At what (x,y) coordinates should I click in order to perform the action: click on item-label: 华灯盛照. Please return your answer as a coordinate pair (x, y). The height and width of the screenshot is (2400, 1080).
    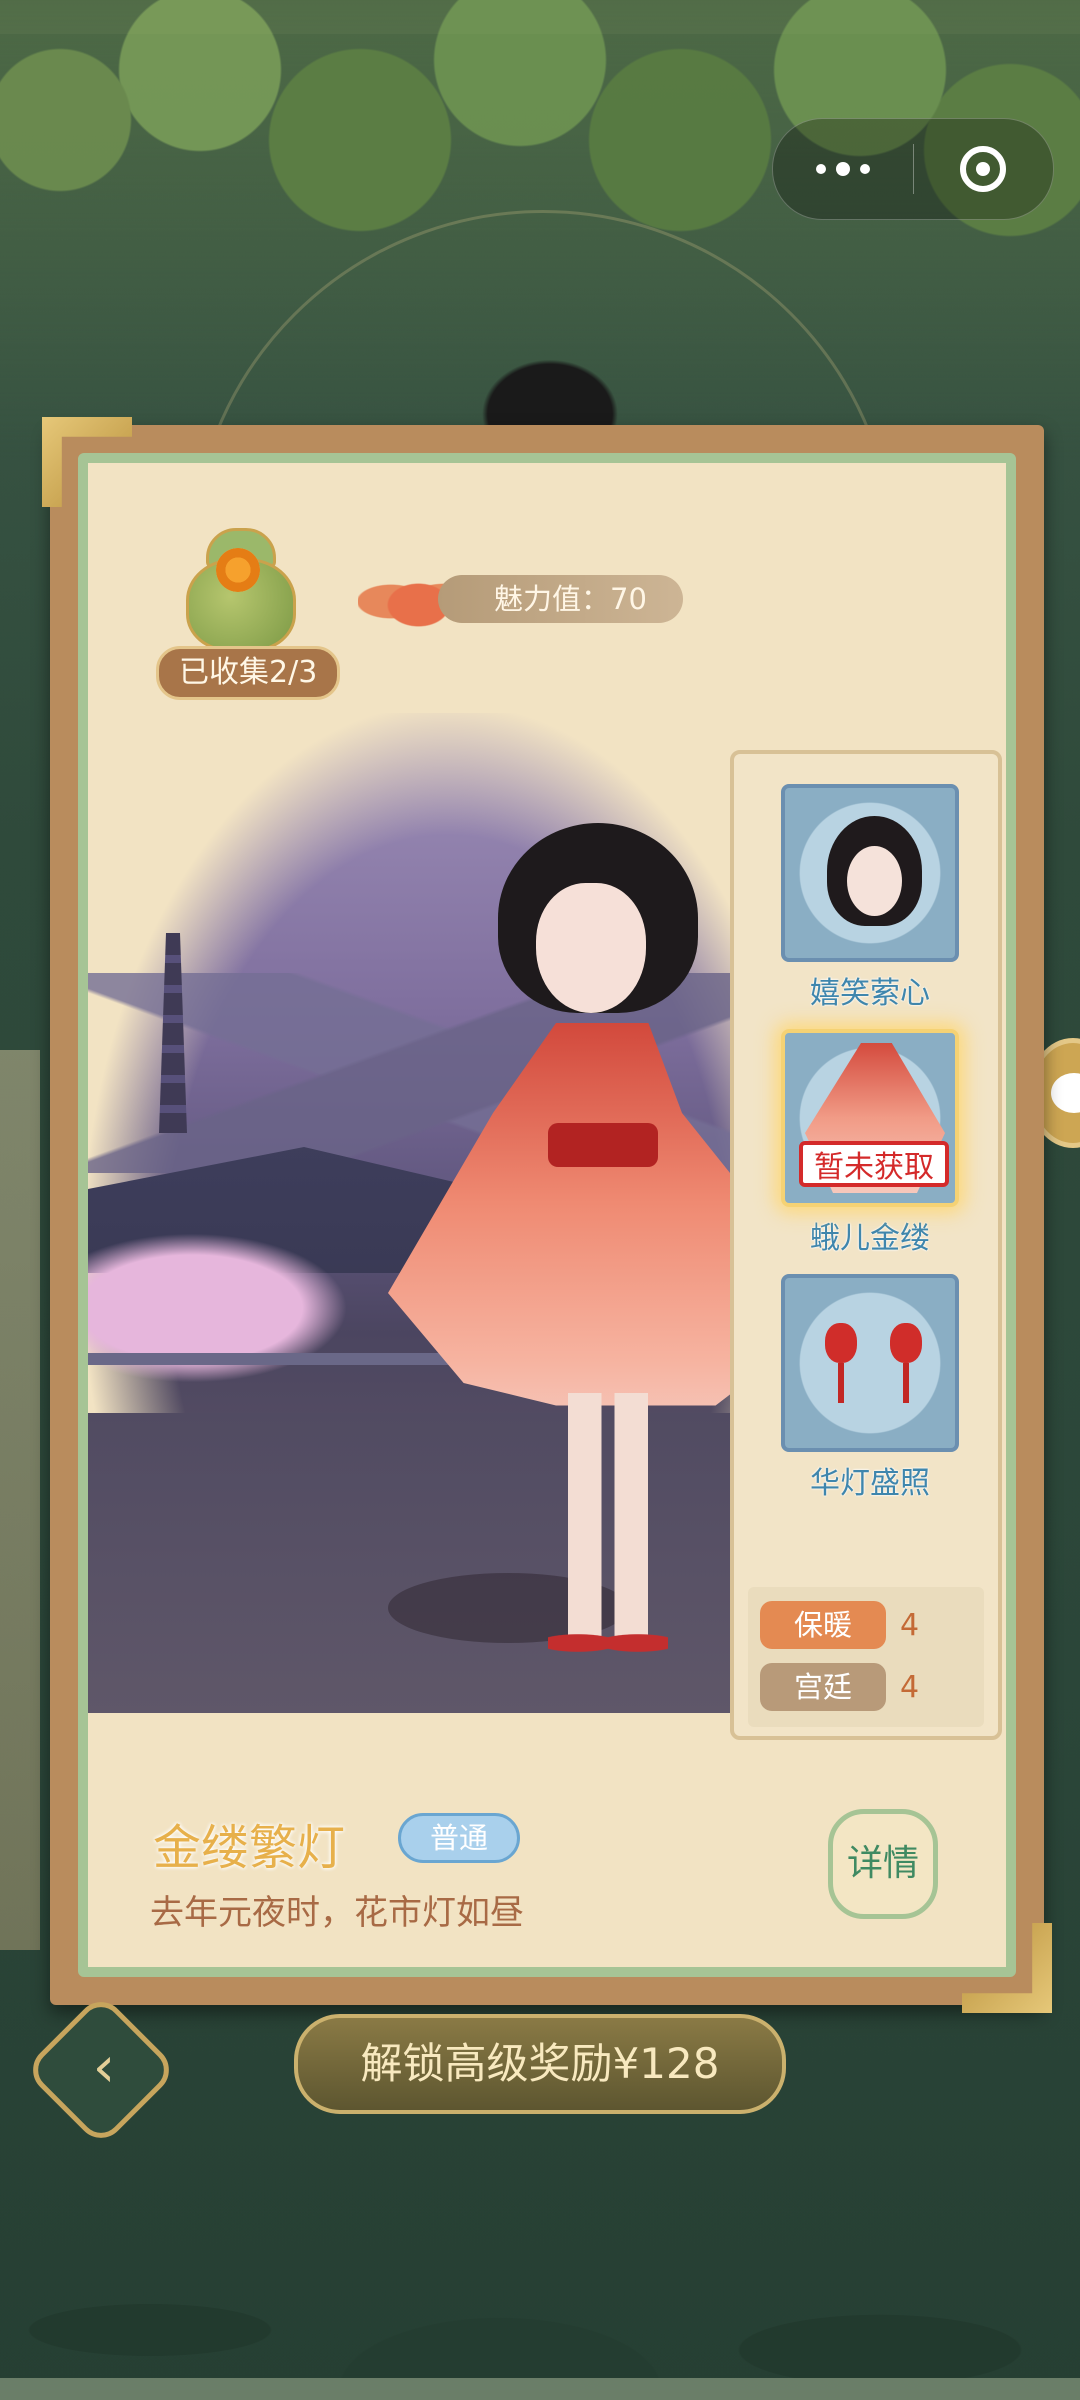
    Looking at the image, I should click on (870, 1483).